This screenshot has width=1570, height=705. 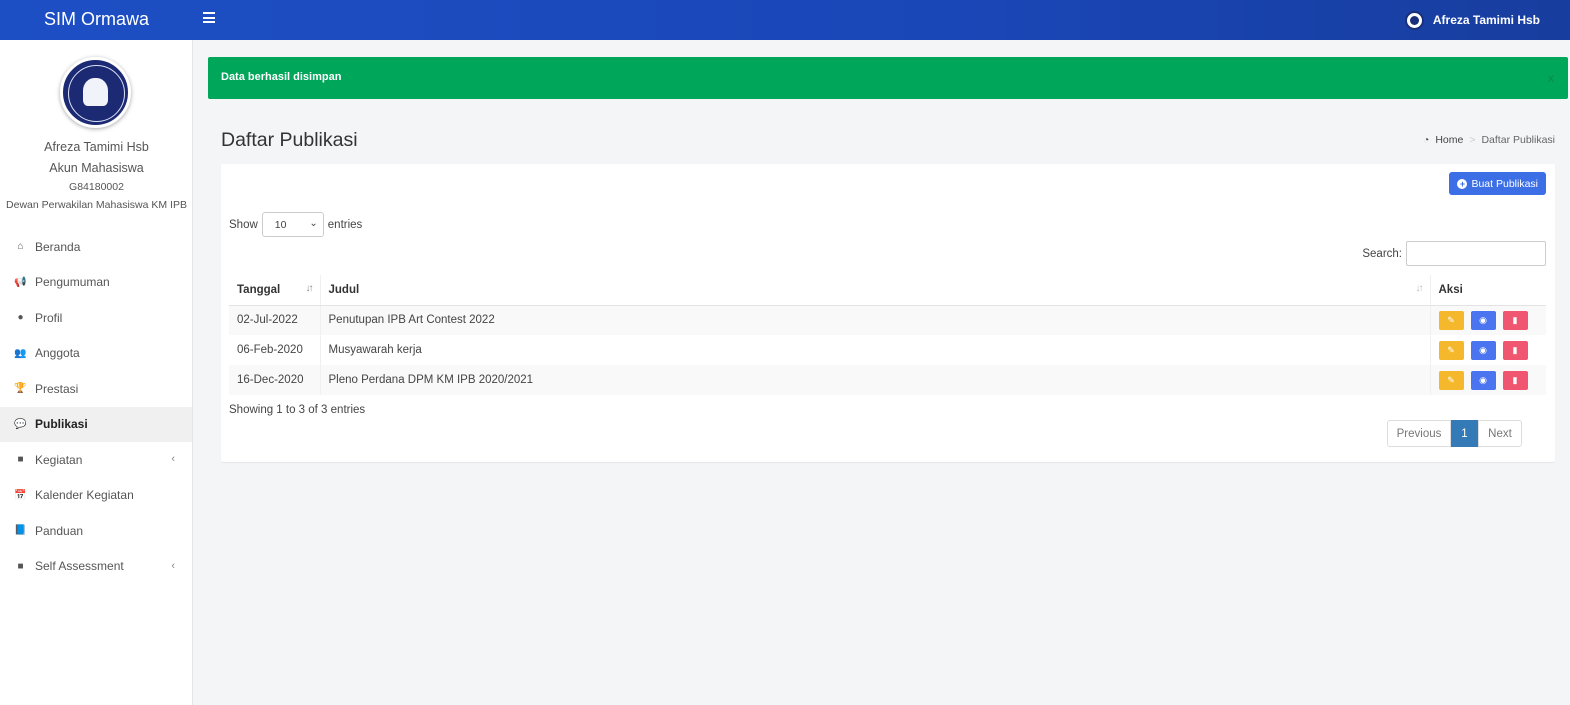 What do you see at coordinates (1488, 290) in the screenshot?
I see `column-header-aksi: Aksi` at bounding box center [1488, 290].